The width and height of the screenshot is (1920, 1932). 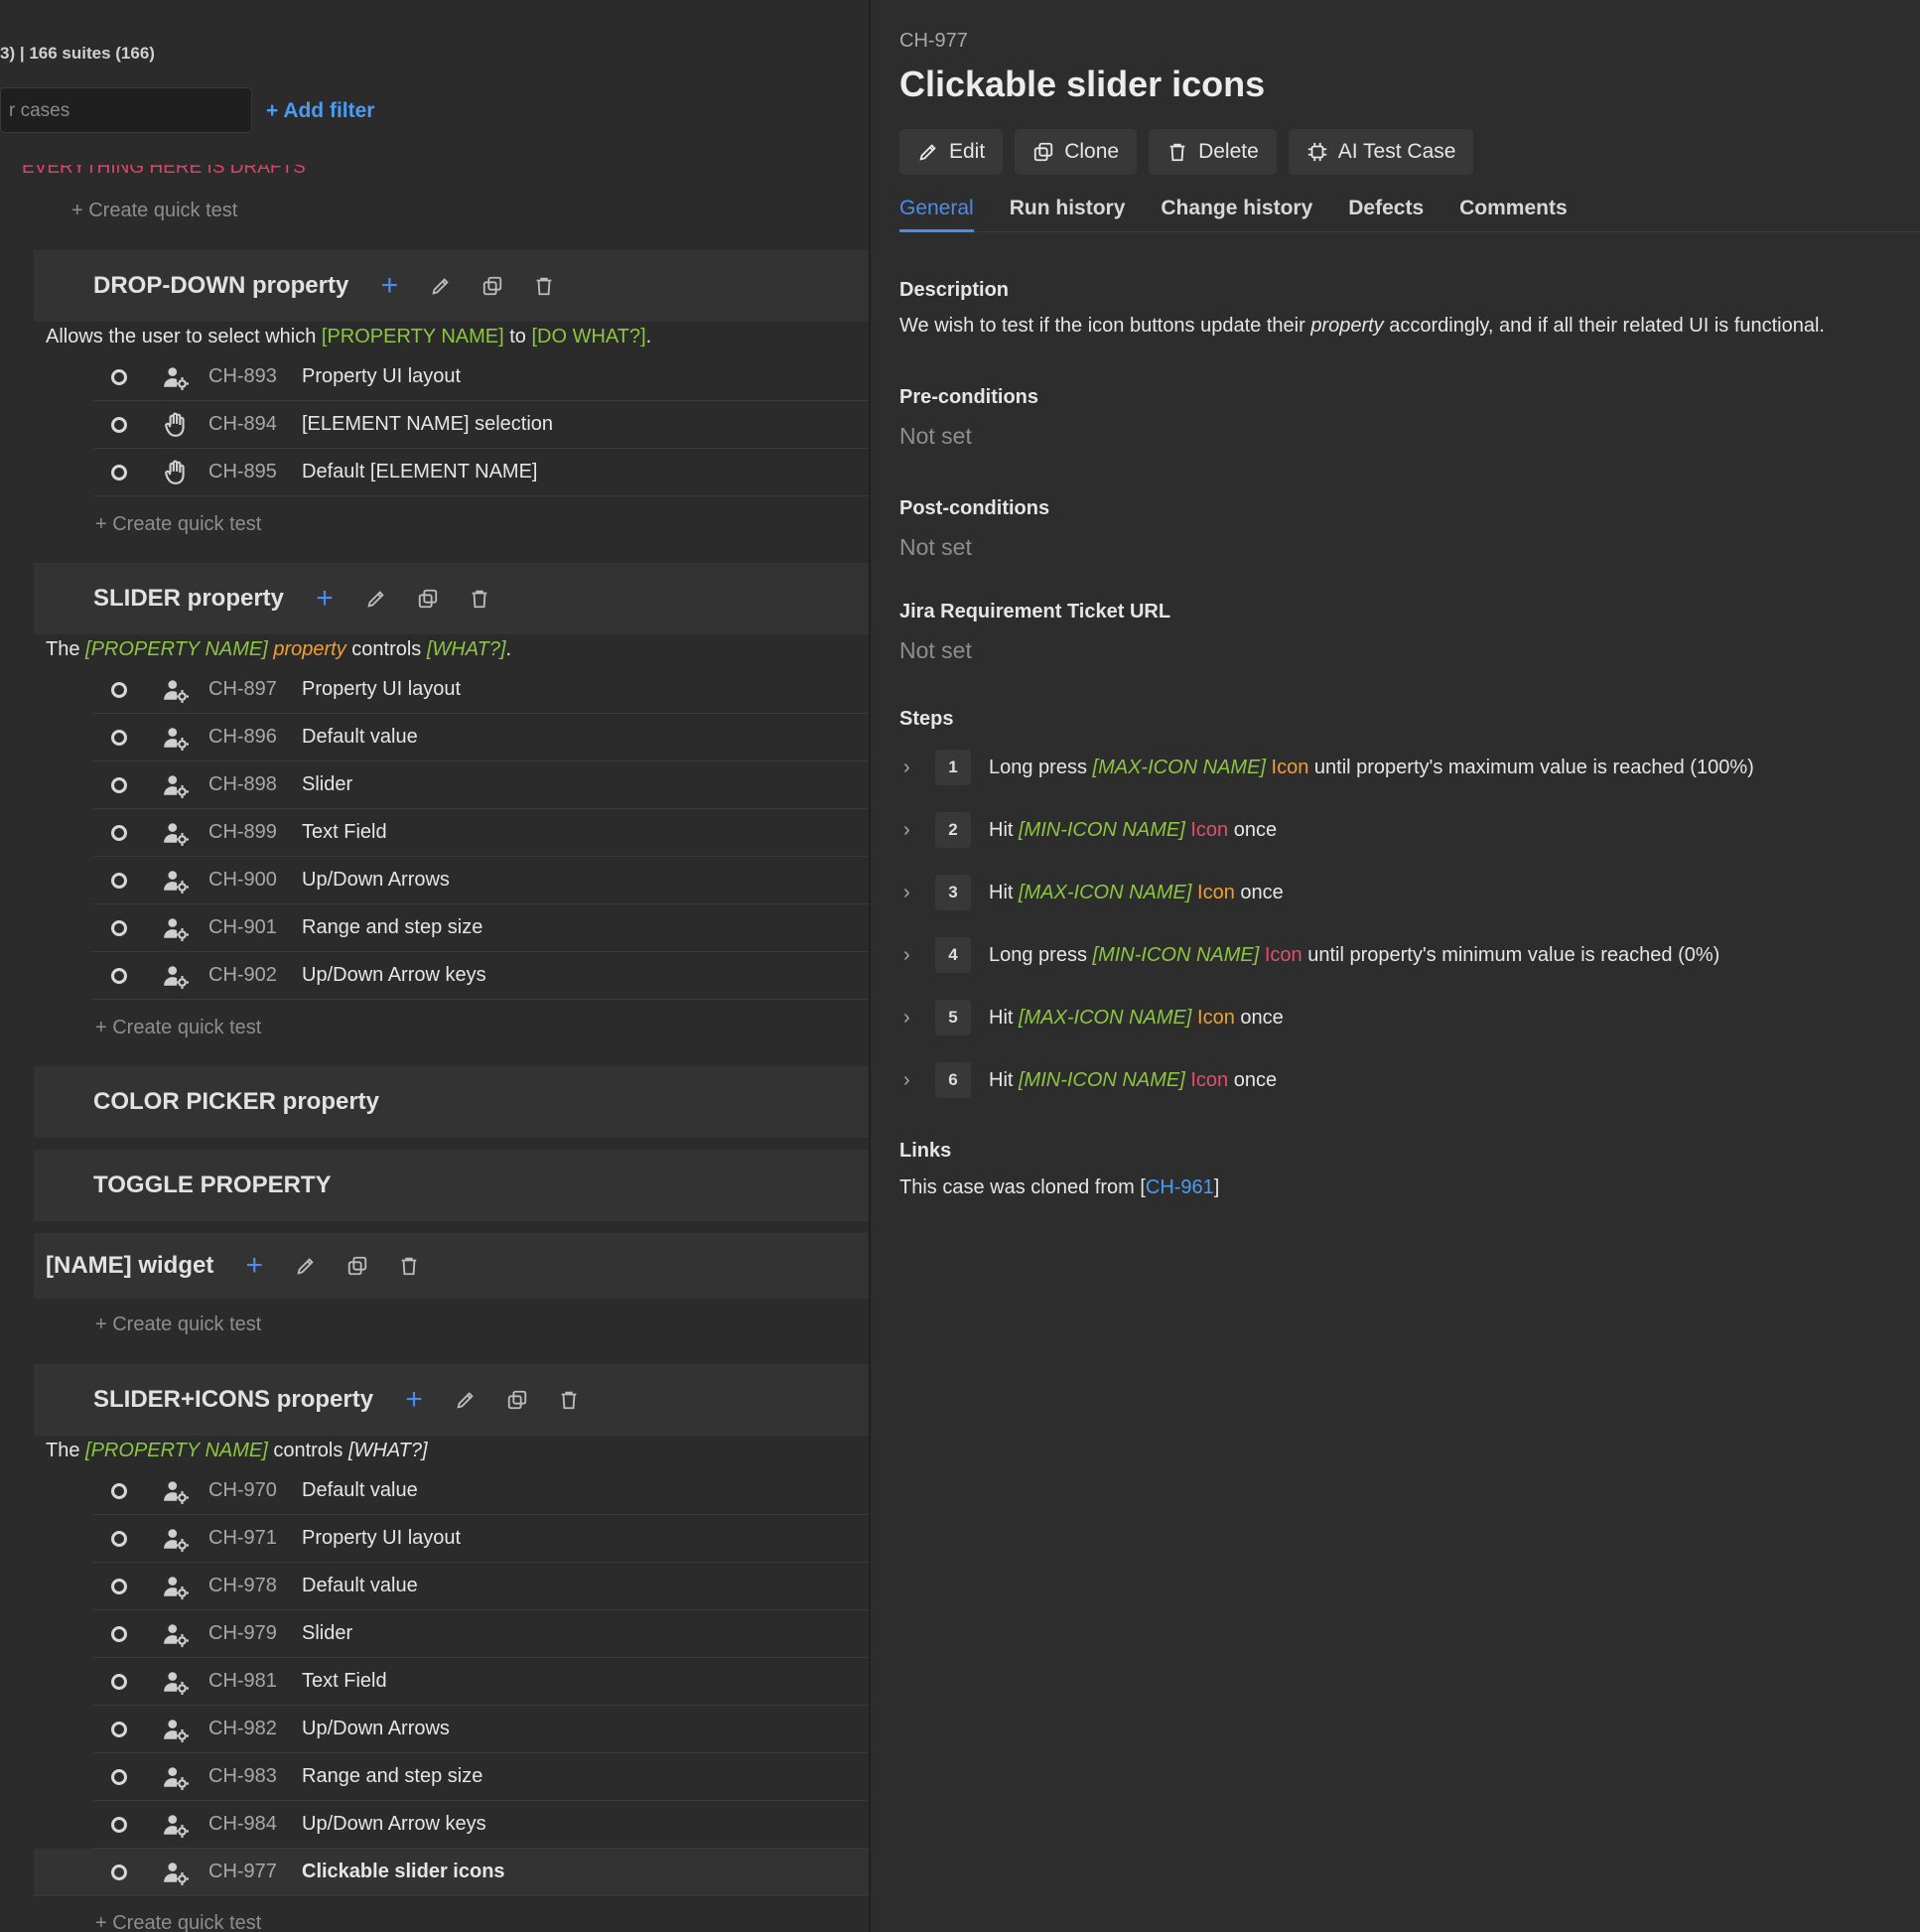 I want to click on step-row: › 3 Hit [MAX-ICON NAME] Icon once, so click(x=1091, y=893).